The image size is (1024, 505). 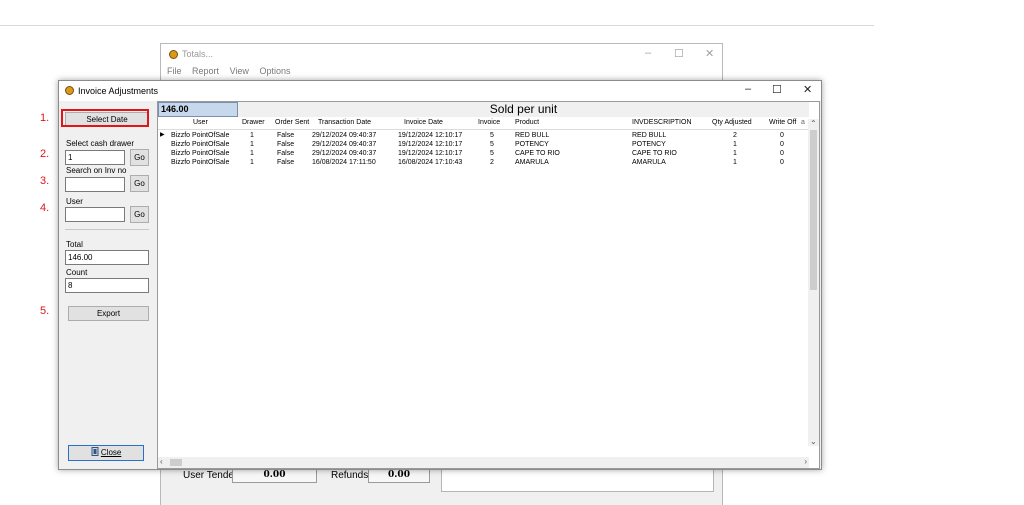 I want to click on col-write-off: Write Off, so click(x=782, y=122).